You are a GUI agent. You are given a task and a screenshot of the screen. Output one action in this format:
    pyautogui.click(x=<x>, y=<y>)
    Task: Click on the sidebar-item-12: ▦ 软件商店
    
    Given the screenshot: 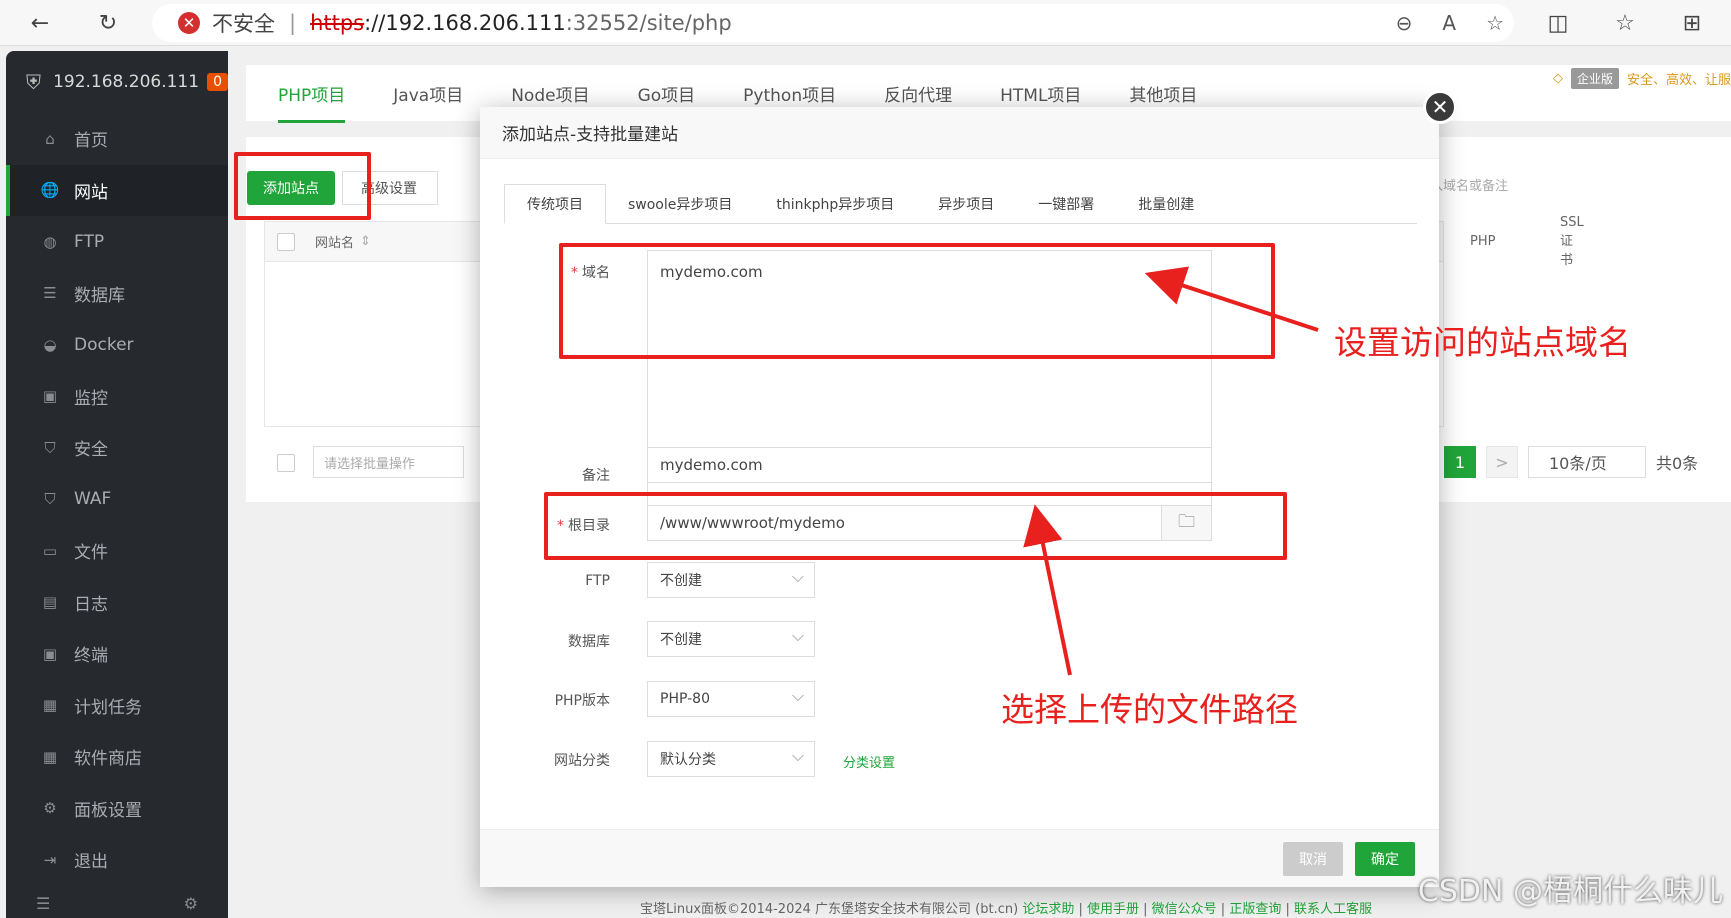 What is the action you would take?
    pyautogui.click(x=117, y=757)
    